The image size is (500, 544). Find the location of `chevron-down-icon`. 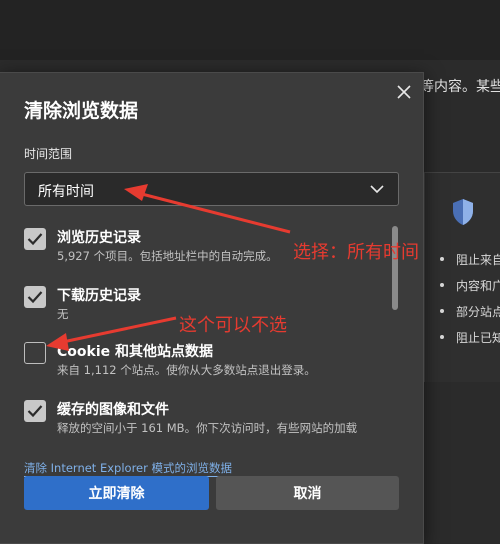

chevron-down-icon is located at coordinates (377, 189).